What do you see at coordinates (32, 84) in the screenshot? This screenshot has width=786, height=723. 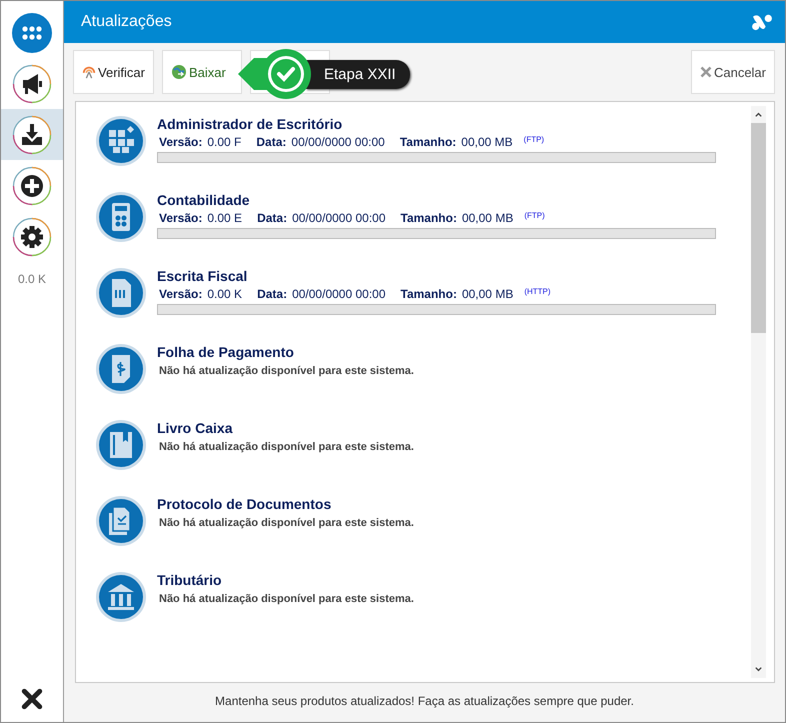 I see `megaphone-icon` at bounding box center [32, 84].